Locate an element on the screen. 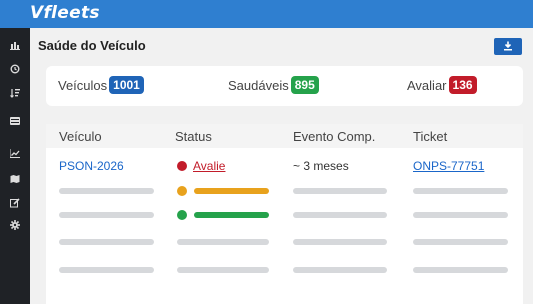 The width and height of the screenshot is (533, 304). table-row: PSON-2026 Avalie ~ 3 meses ONPS-77751 is located at coordinates (284, 165).